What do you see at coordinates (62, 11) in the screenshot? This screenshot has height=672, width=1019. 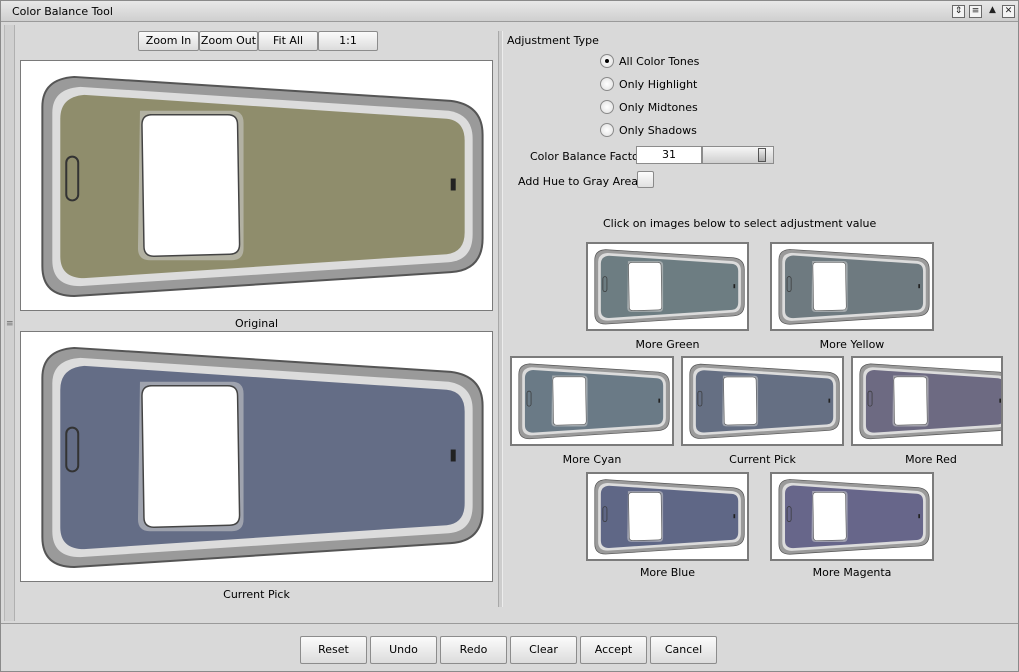 I see `window-title: Color Balance Tool` at bounding box center [62, 11].